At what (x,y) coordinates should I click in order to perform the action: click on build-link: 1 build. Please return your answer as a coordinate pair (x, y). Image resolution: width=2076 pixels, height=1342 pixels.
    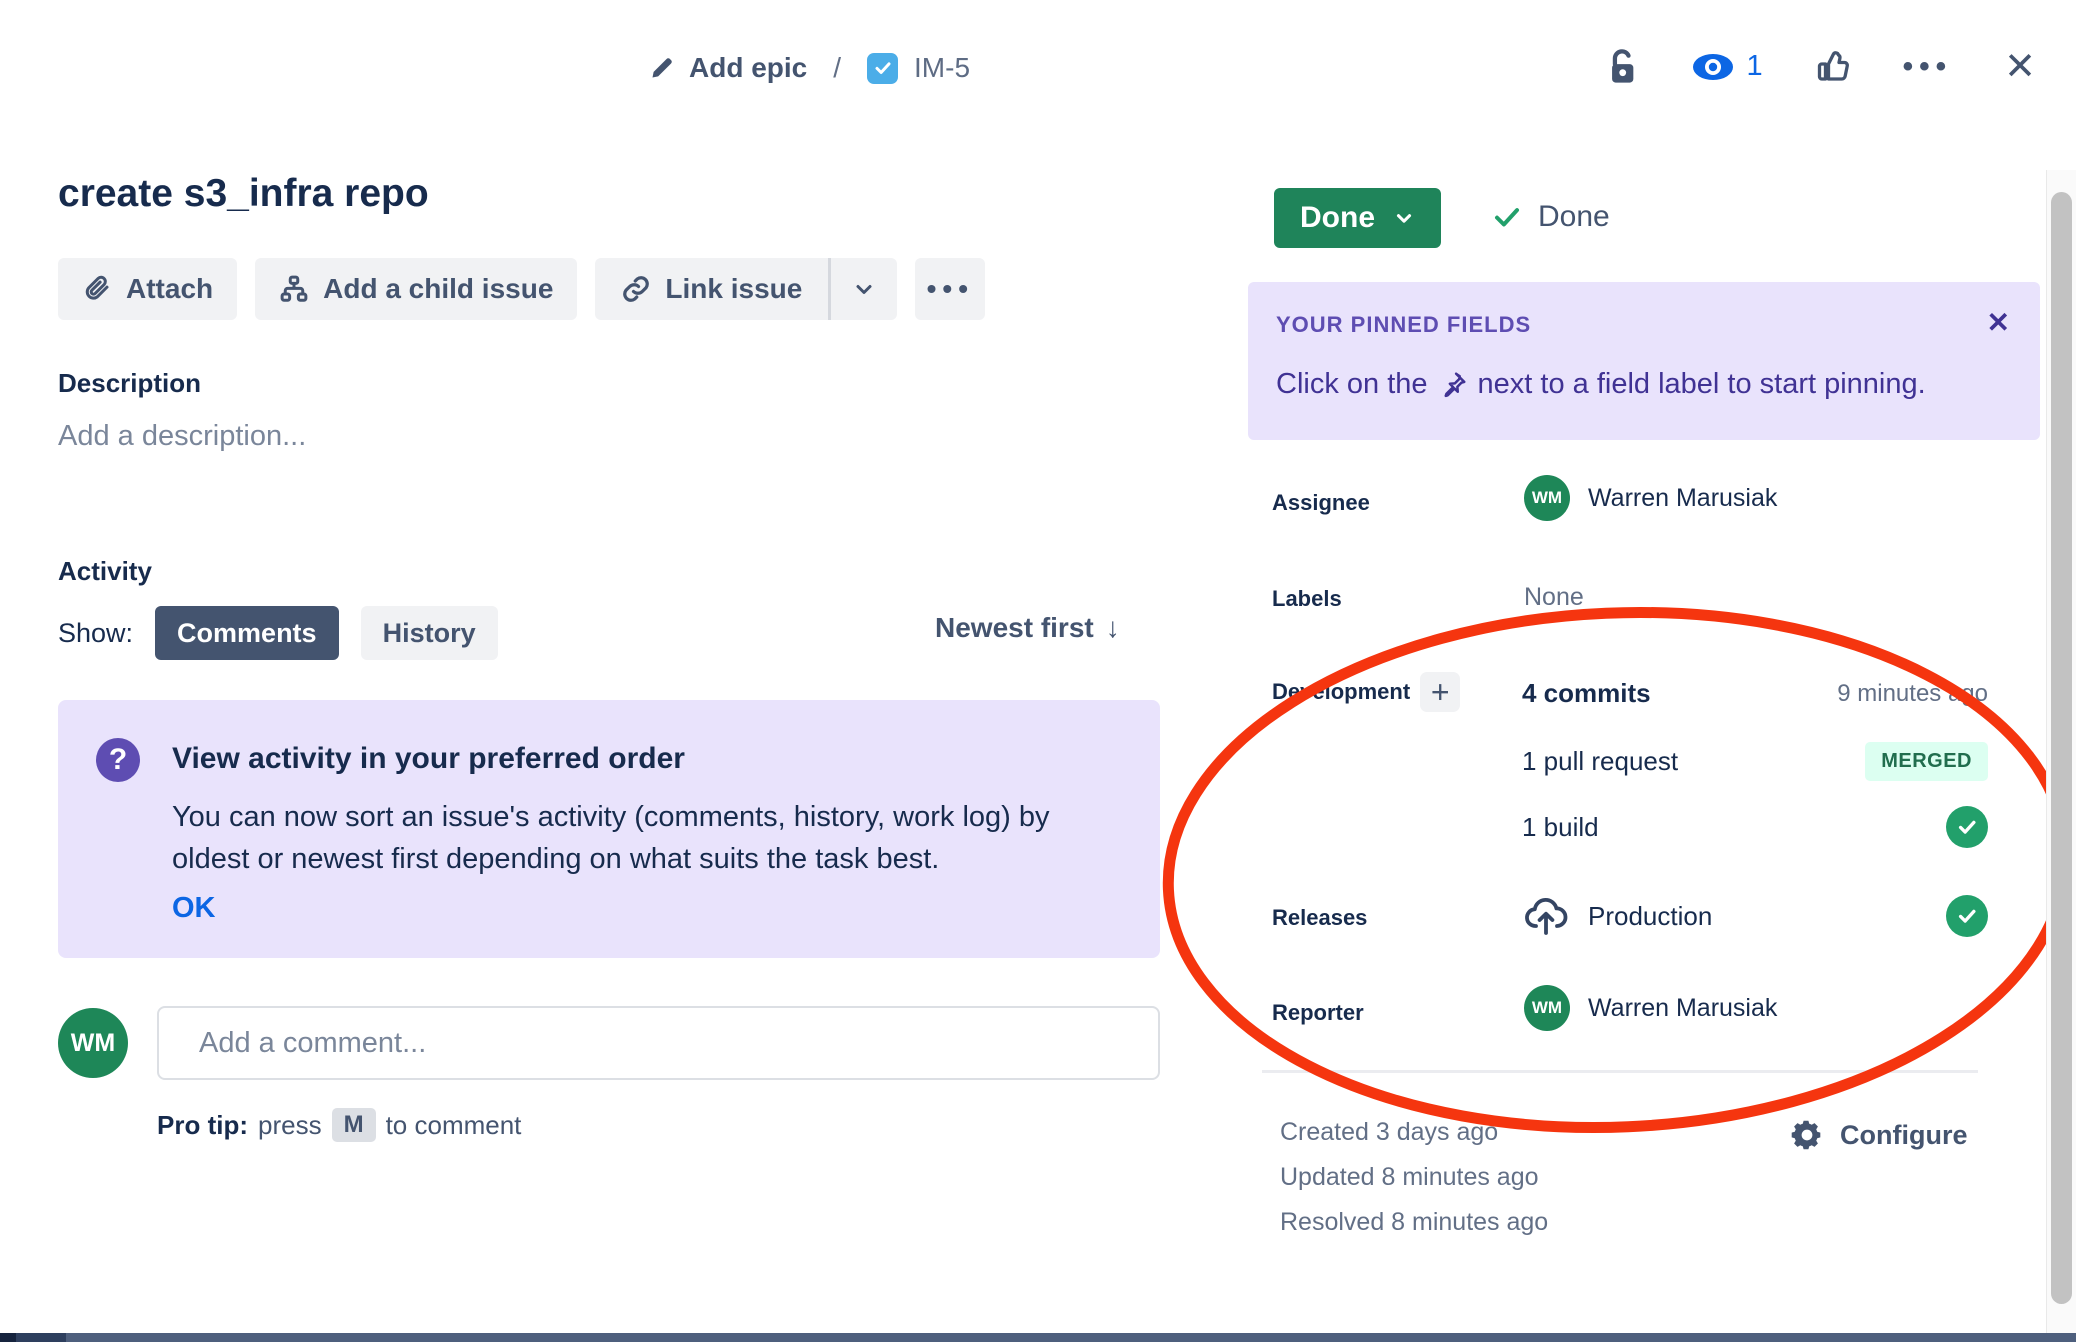
    Looking at the image, I should click on (1560, 827).